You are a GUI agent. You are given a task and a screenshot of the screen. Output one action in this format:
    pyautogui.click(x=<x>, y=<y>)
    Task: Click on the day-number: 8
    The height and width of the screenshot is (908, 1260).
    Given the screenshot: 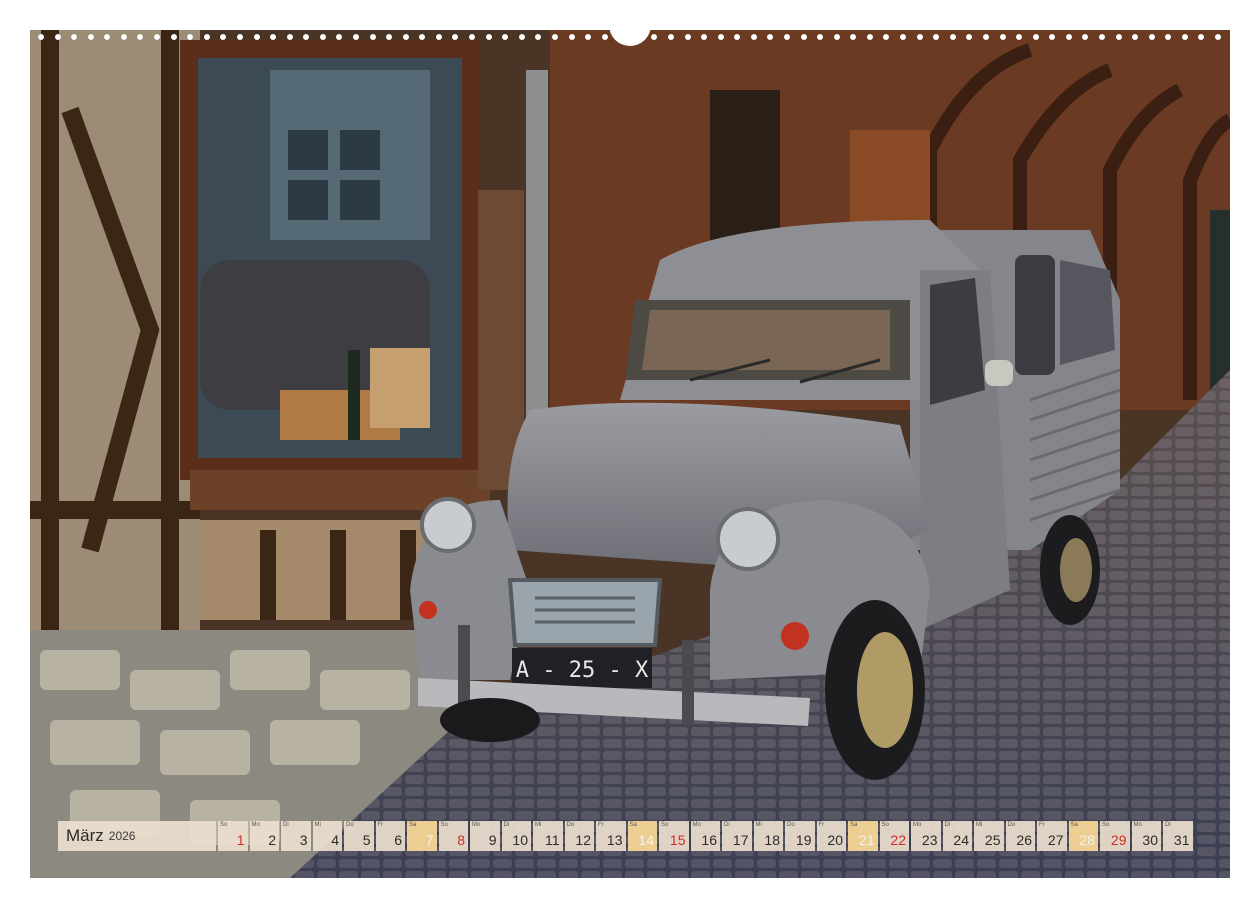 What is the action you would take?
    pyautogui.click(x=461, y=840)
    